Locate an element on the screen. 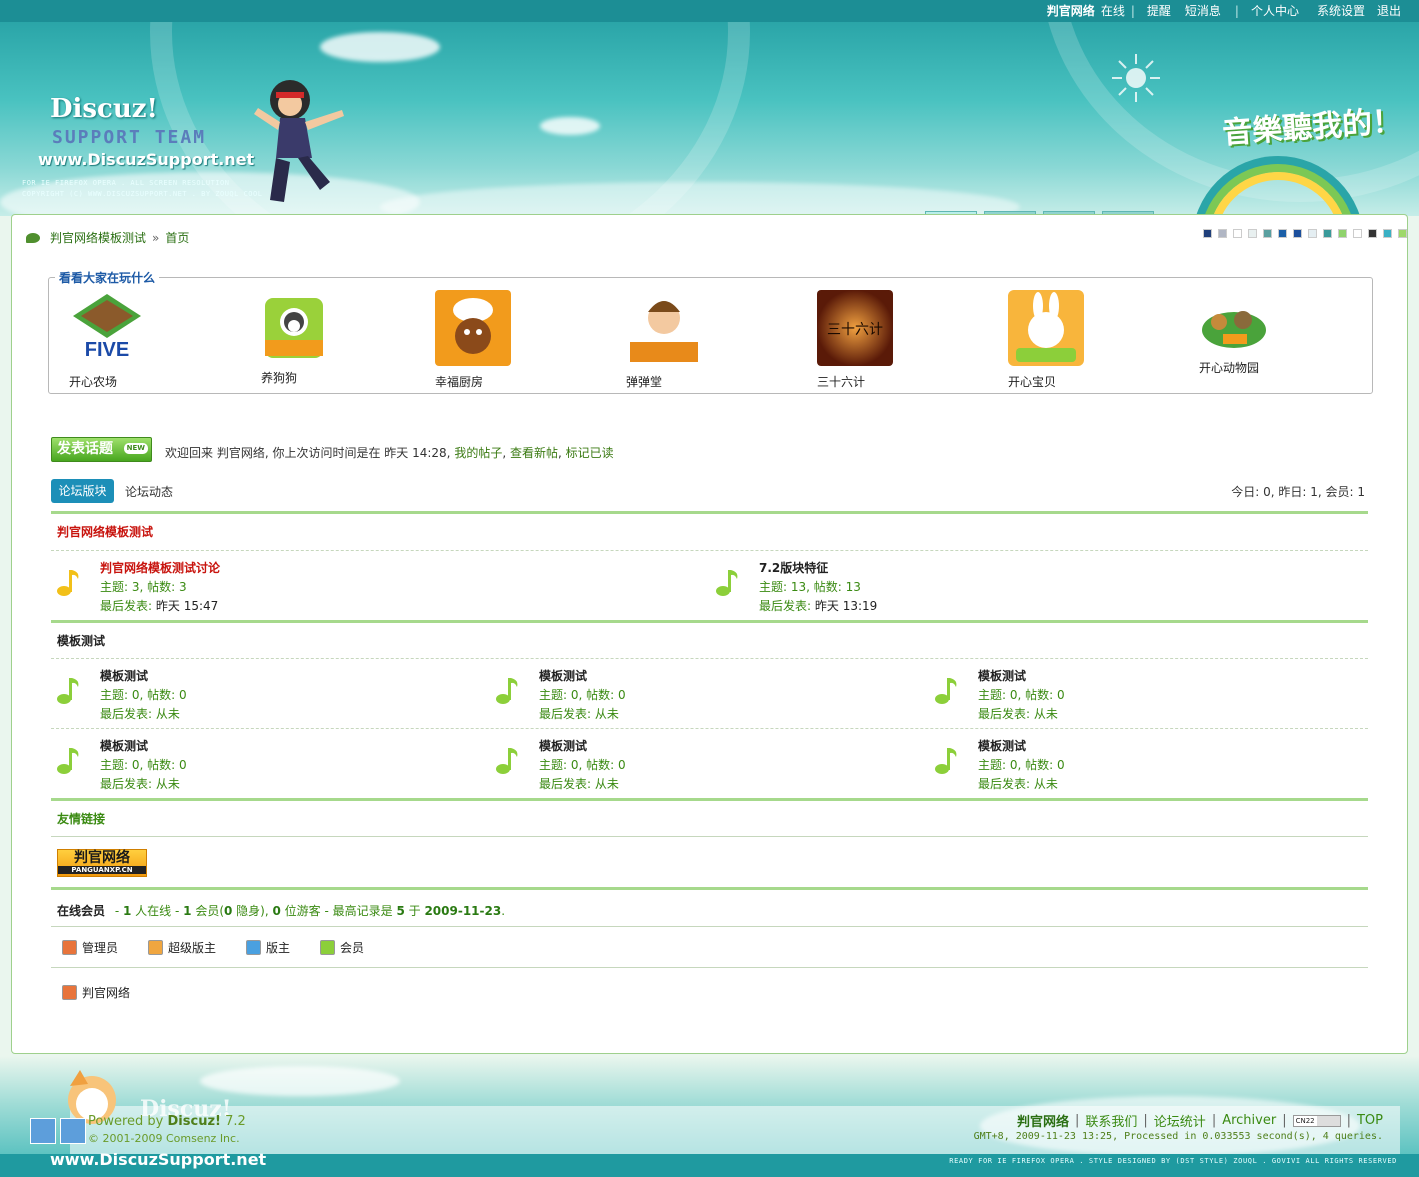 The width and height of the screenshot is (1419, 1177). game-happy-baby: 开心宝贝 is located at coordinates (1073, 340).